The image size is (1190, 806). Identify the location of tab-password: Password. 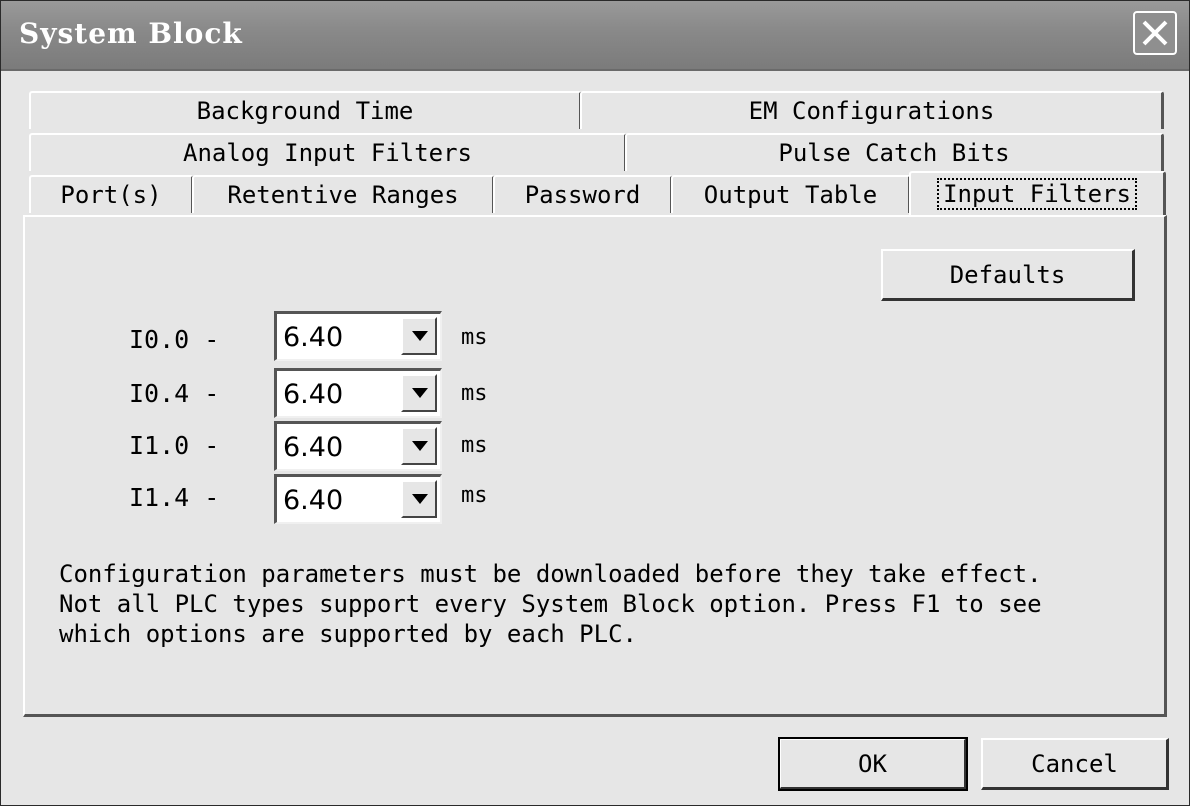
(583, 194).